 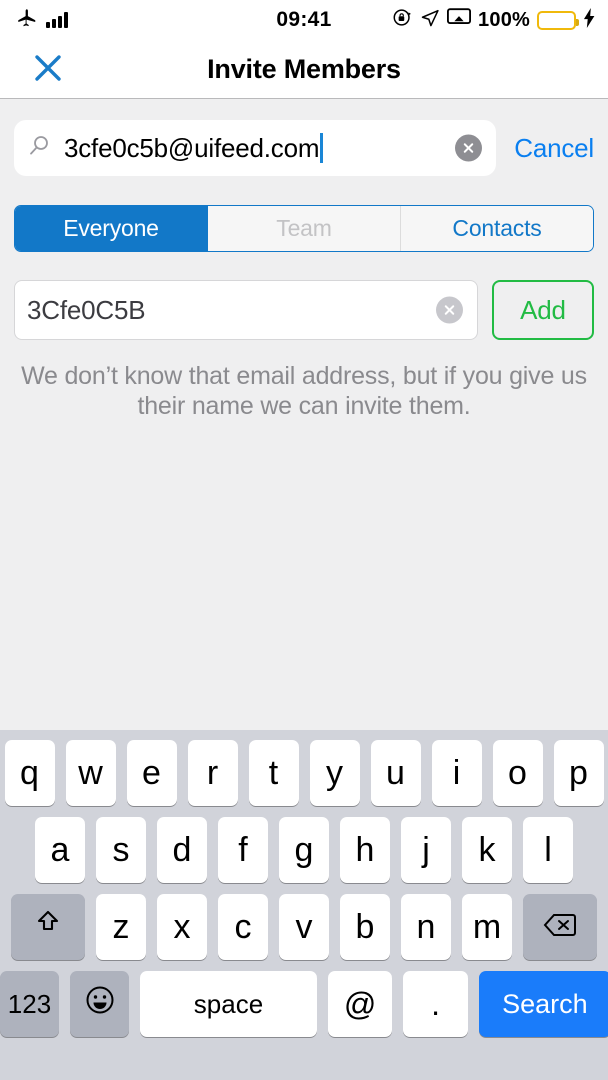 I want to click on screen-mirroring-icon, so click(x=459, y=20).